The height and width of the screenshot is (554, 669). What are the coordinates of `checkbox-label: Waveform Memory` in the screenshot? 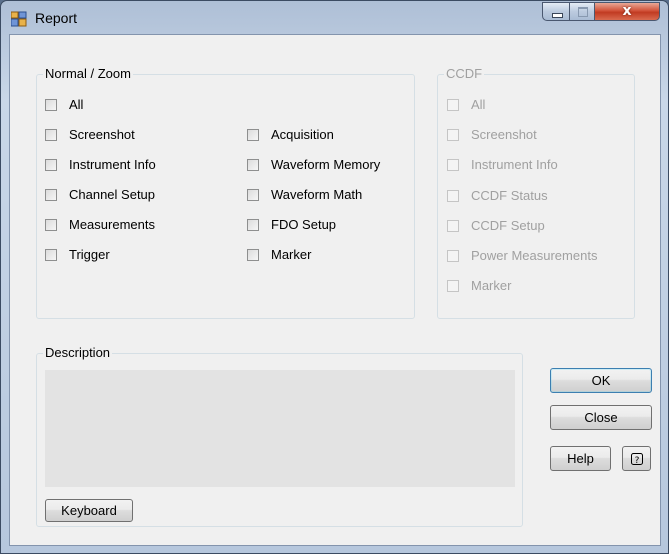 It's located at (326, 164).